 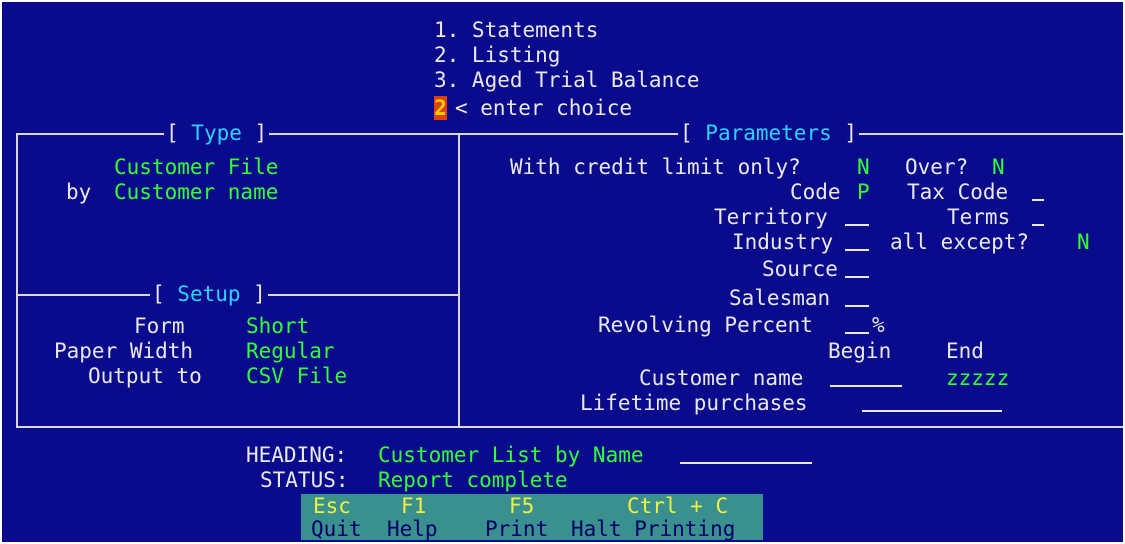 I want to click on output-to-value: CSV File, so click(x=296, y=376).